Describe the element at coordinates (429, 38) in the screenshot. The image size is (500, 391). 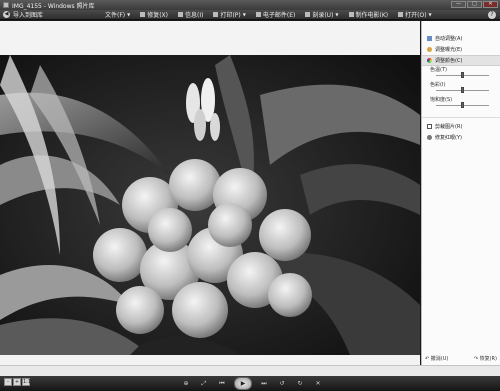
I see `wand-icon` at that location.